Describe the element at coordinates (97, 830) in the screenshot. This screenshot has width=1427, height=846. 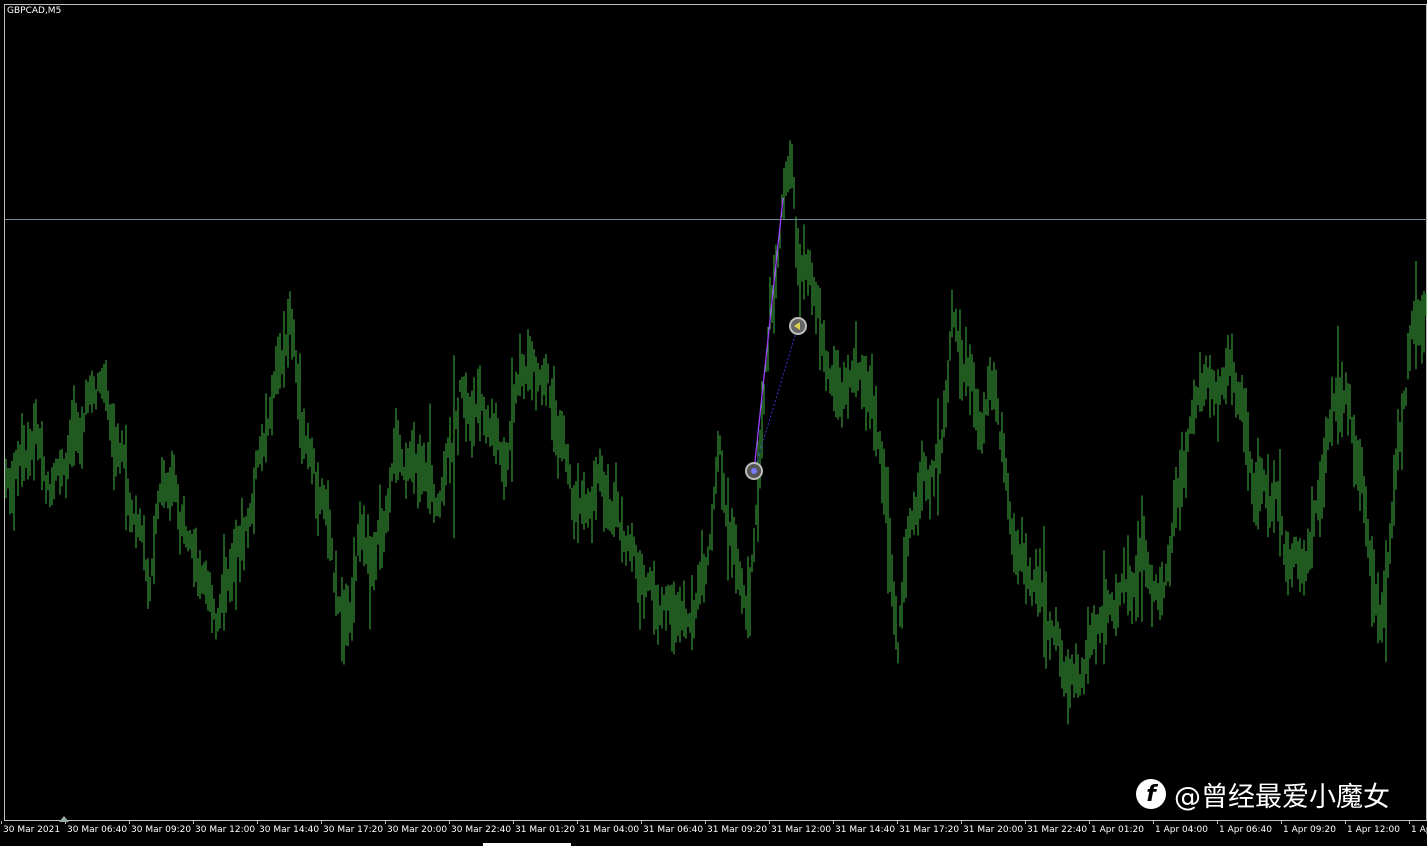
I see `time-axis-label: 30 Mar 06:40` at that location.